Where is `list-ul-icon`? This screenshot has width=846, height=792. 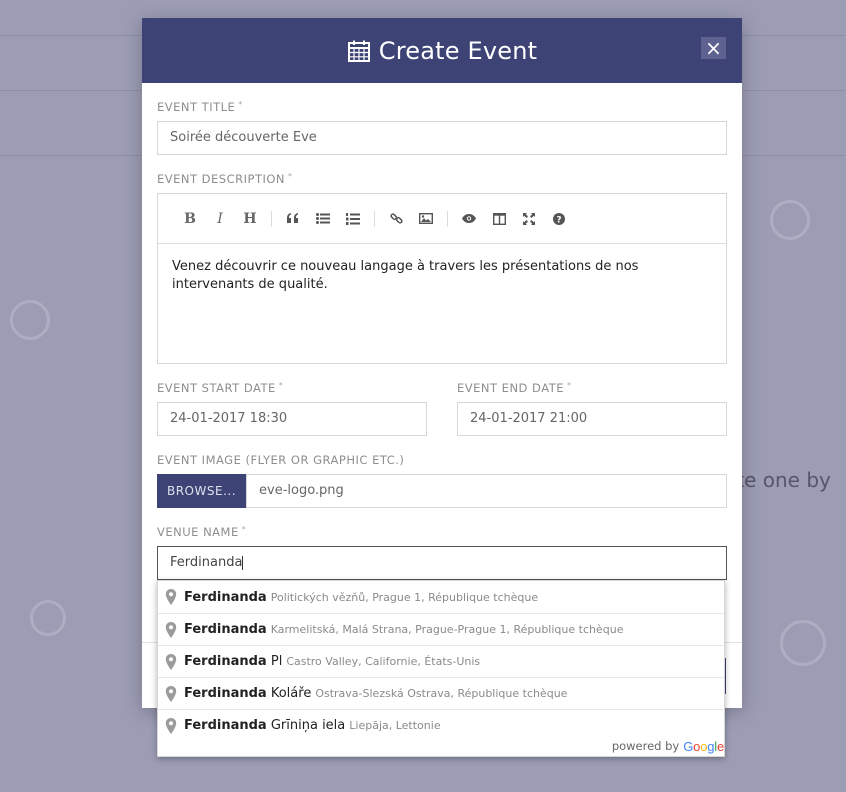
list-ul-icon is located at coordinates (323, 218).